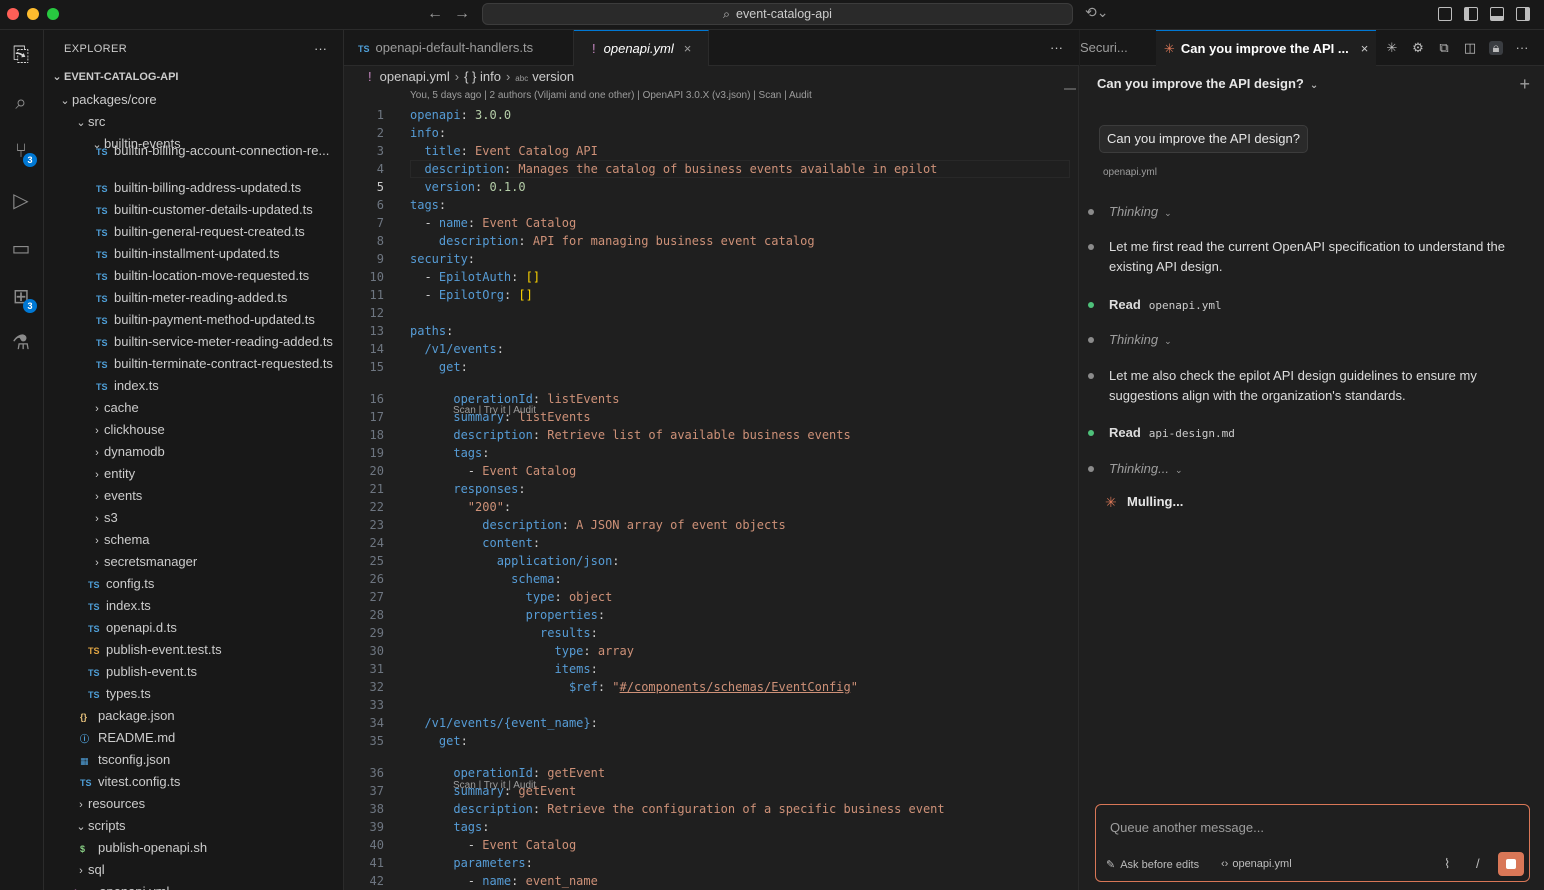 The image size is (1544, 890). I want to click on tree-file: TS builtin-installment-updated.ts, so click(193, 254).